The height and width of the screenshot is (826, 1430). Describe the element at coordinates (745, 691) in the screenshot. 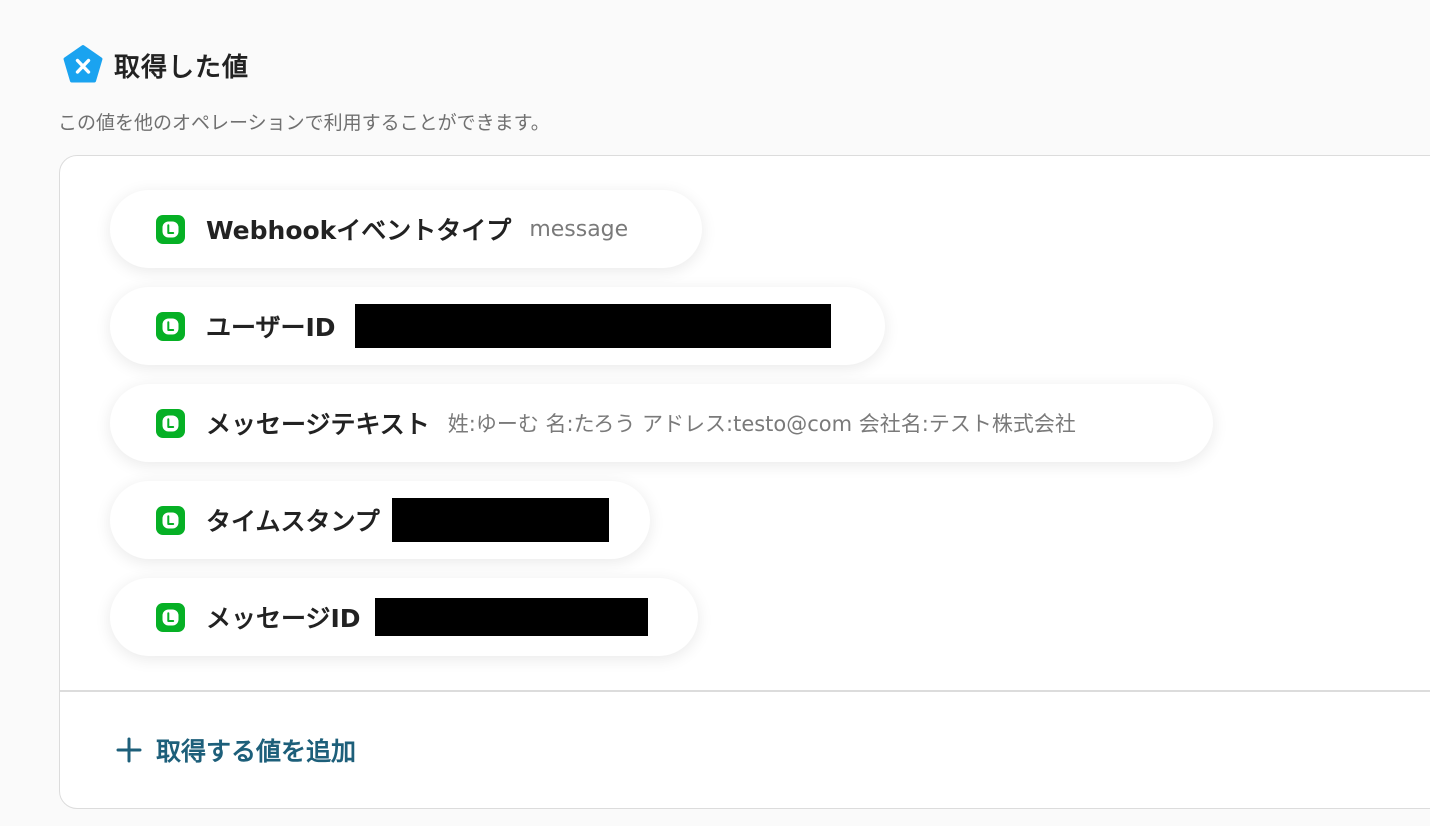

I see `divider` at that location.